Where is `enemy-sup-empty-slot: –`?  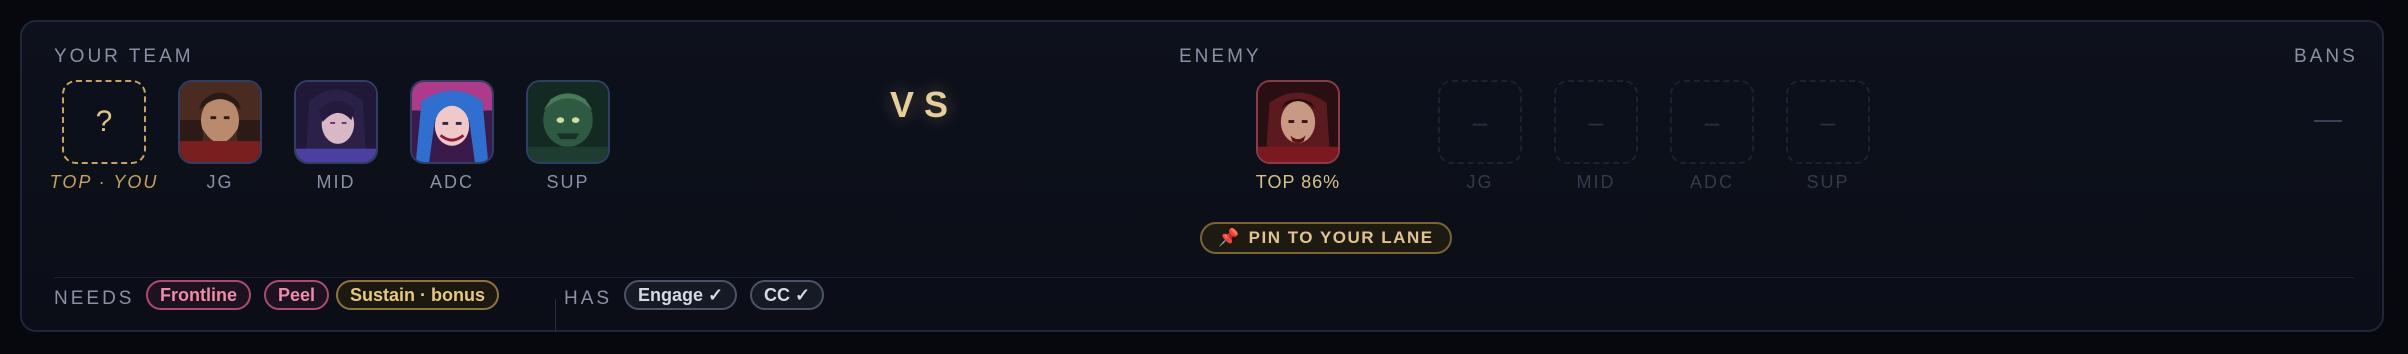
enemy-sup-empty-slot: – is located at coordinates (1828, 122).